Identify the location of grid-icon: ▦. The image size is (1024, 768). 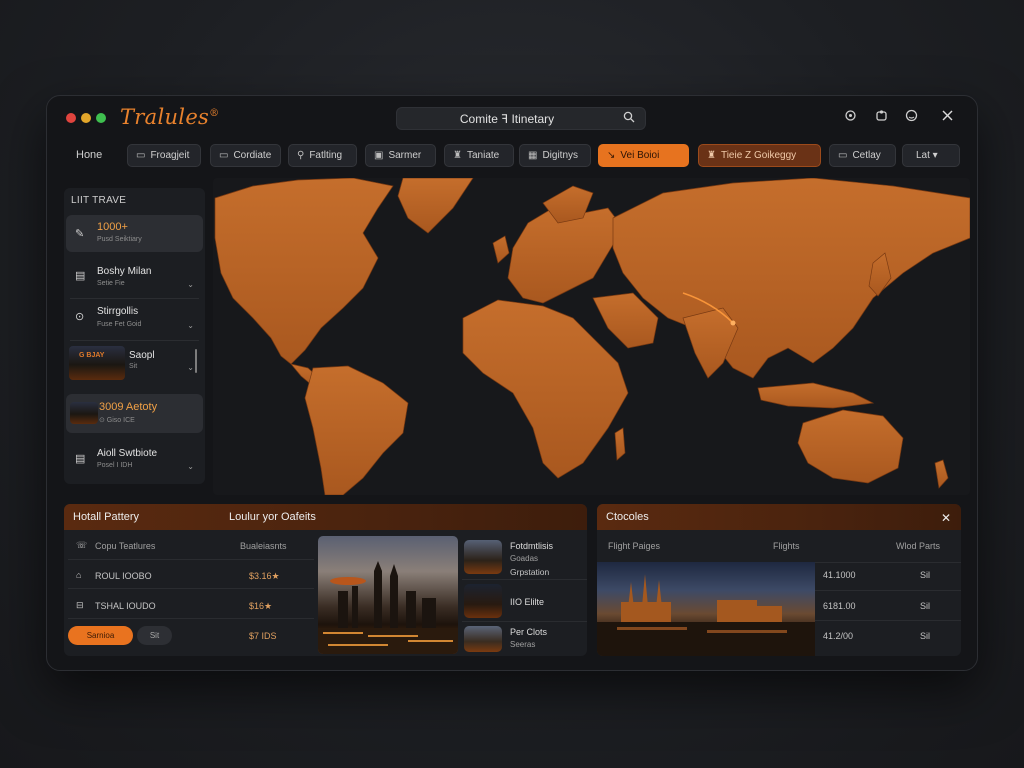
(533, 155).